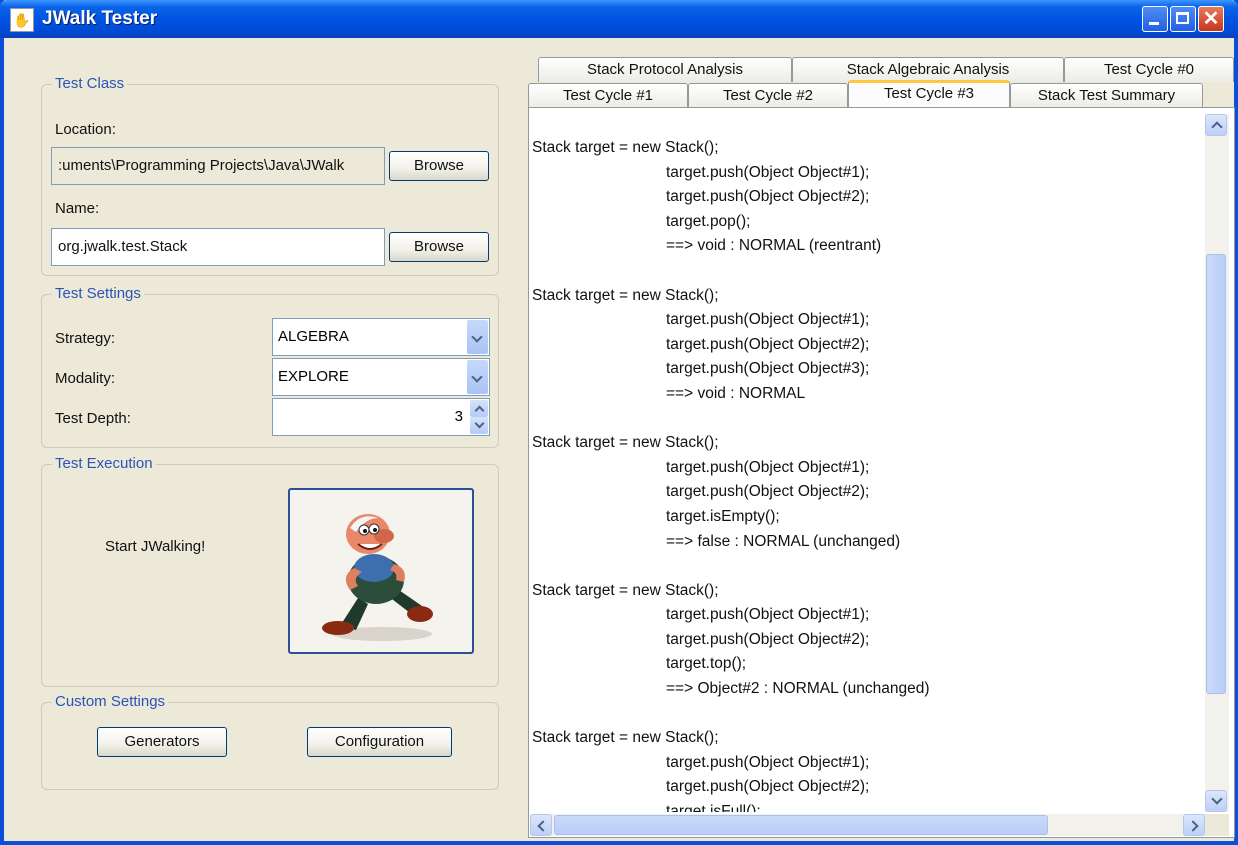  Describe the element at coordinates (723, 516) in the screenshot. I see `output-line: target.isEmpty();` at that location.